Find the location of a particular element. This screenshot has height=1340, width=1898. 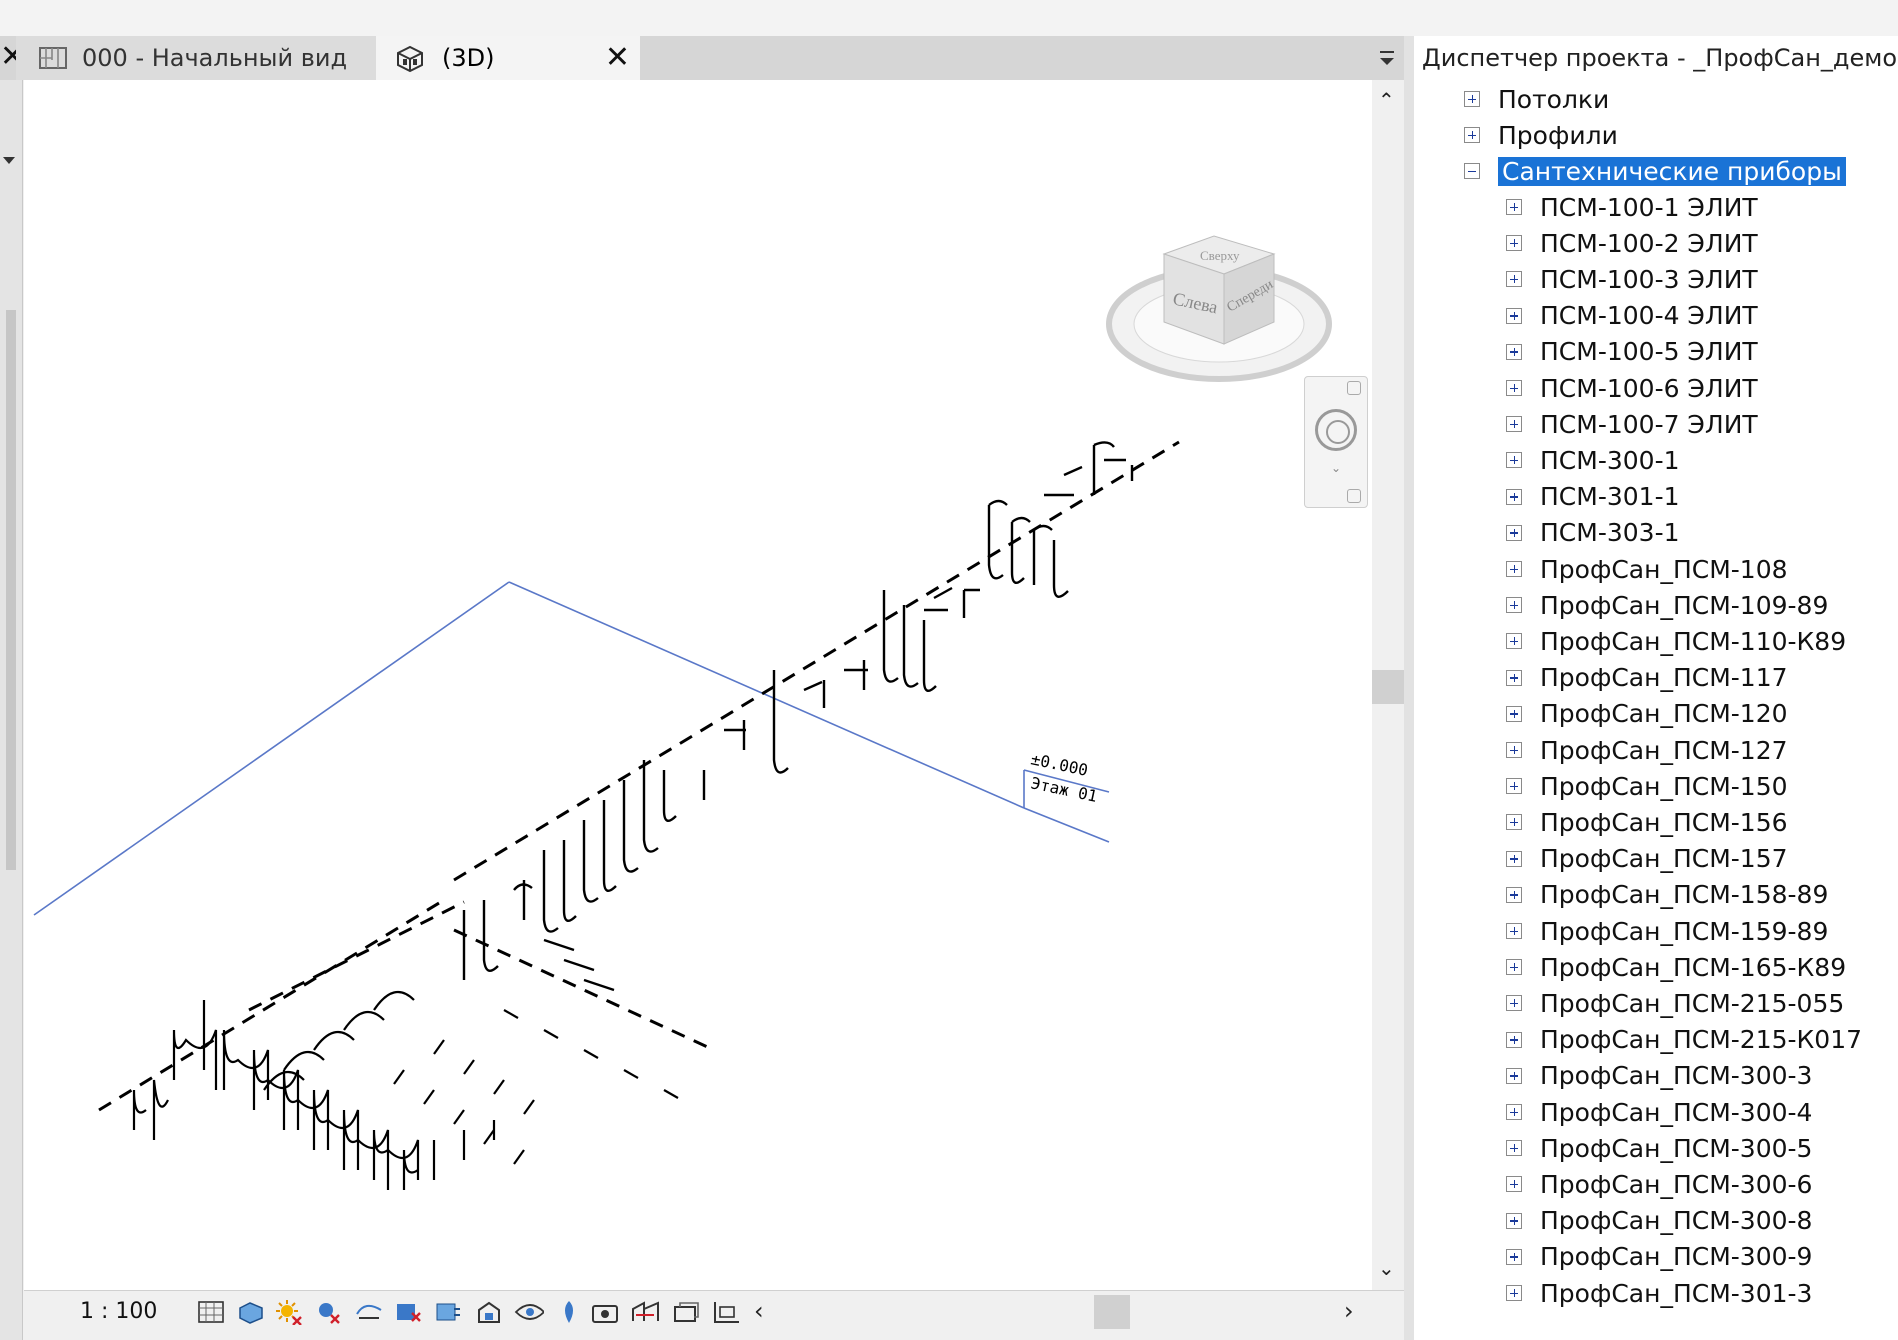

view-scale: 1 : 100 is located at coordinates (118, 1311).